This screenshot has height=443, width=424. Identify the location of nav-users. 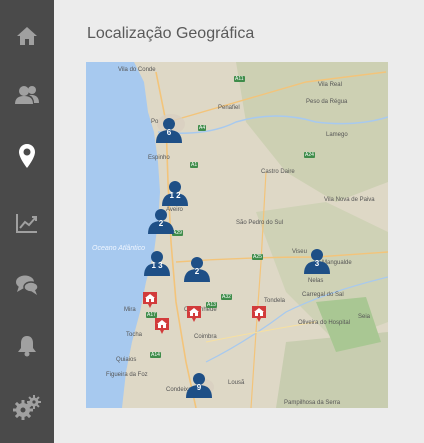
(27, 95).